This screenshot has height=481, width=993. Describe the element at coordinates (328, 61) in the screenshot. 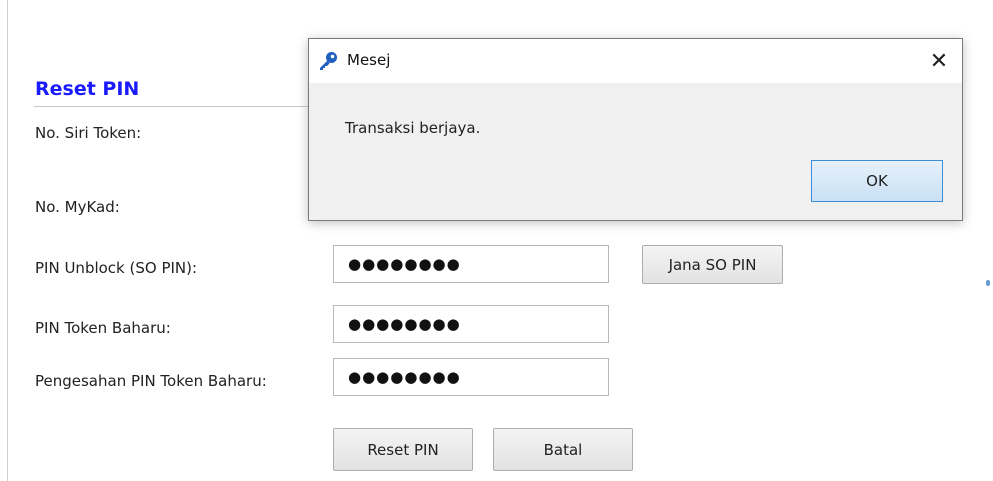

I see `key-icon` at that location.